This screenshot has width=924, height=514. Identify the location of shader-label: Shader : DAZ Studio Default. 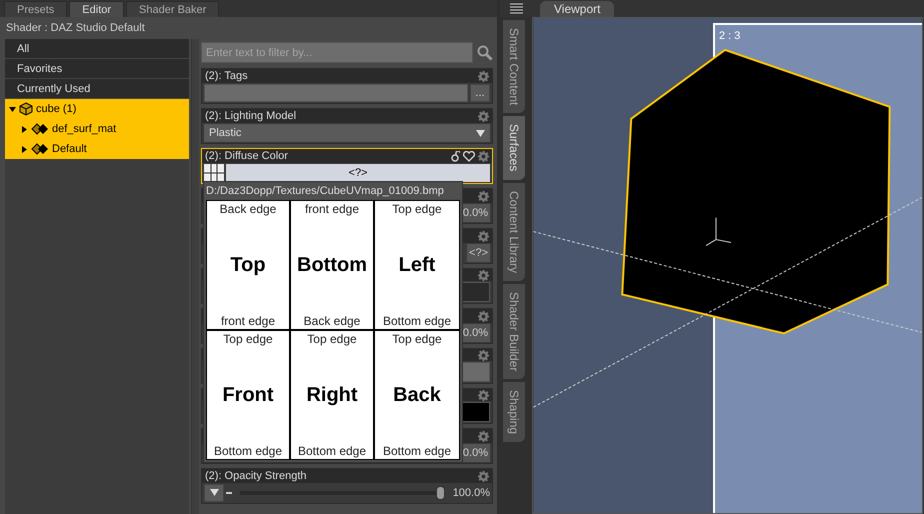
(75, 28).